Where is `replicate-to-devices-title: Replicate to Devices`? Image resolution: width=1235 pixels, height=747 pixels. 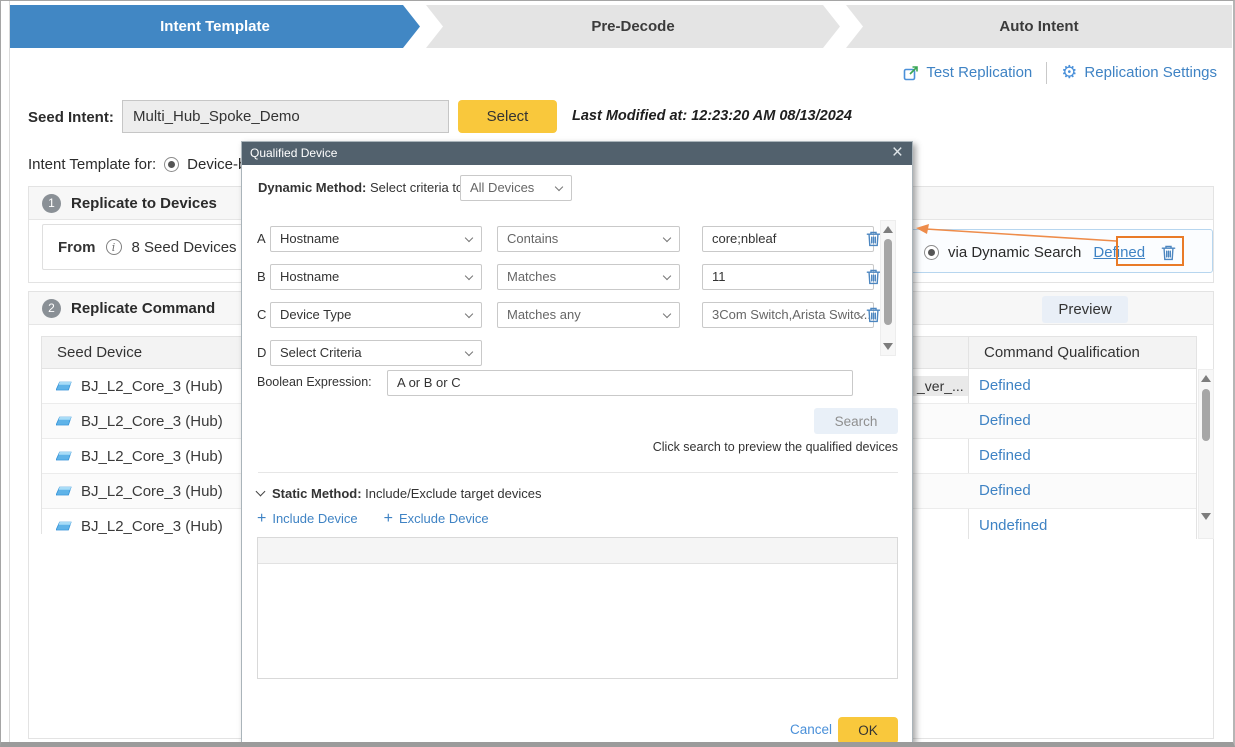
replicate-to-devices-title: Replicate to Devices is located at coordinates (144, 203).